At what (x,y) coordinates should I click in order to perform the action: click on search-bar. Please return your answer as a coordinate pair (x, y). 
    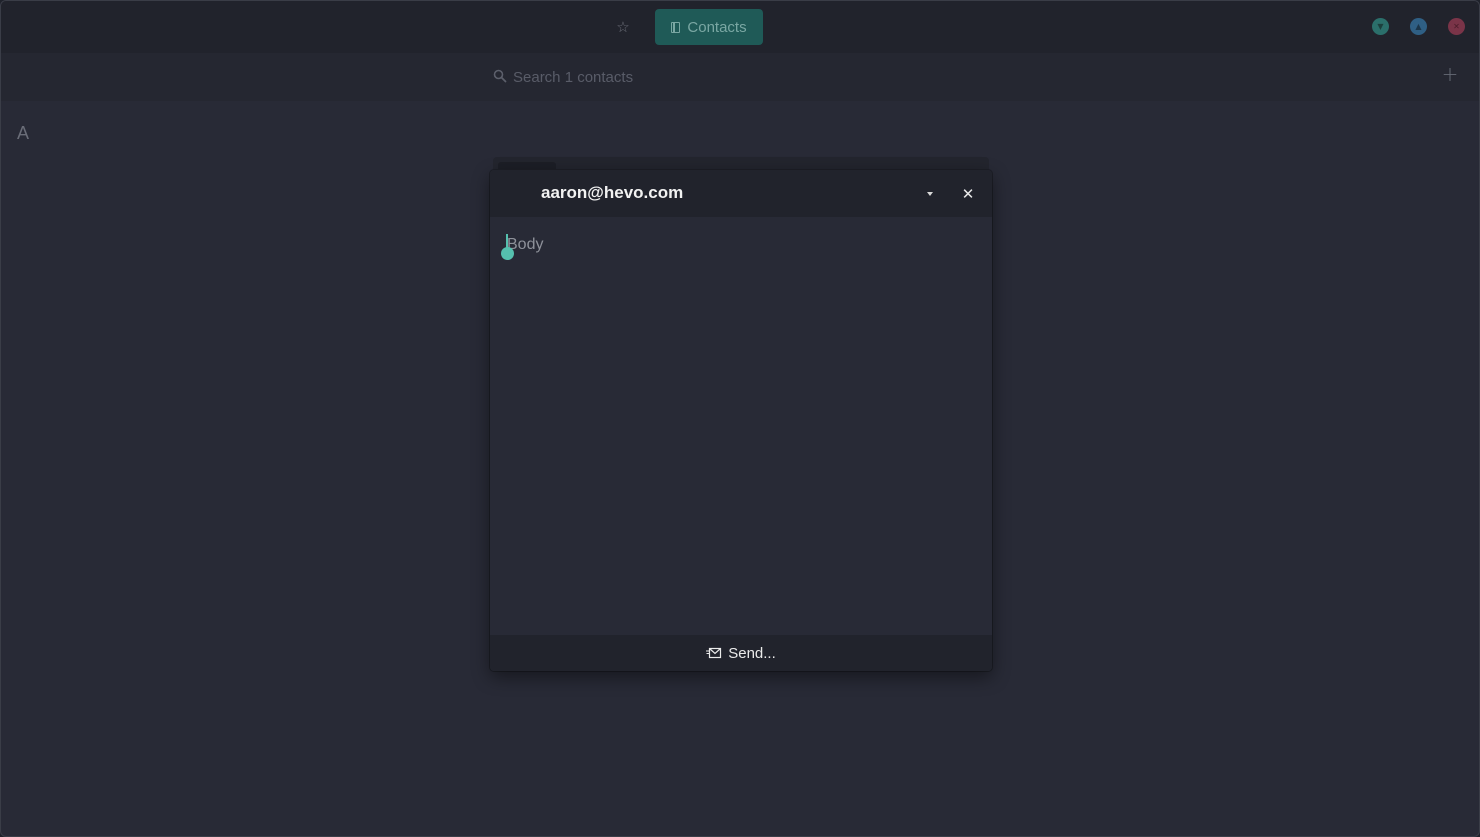
    Looking at the image, I should click on (740, 77).